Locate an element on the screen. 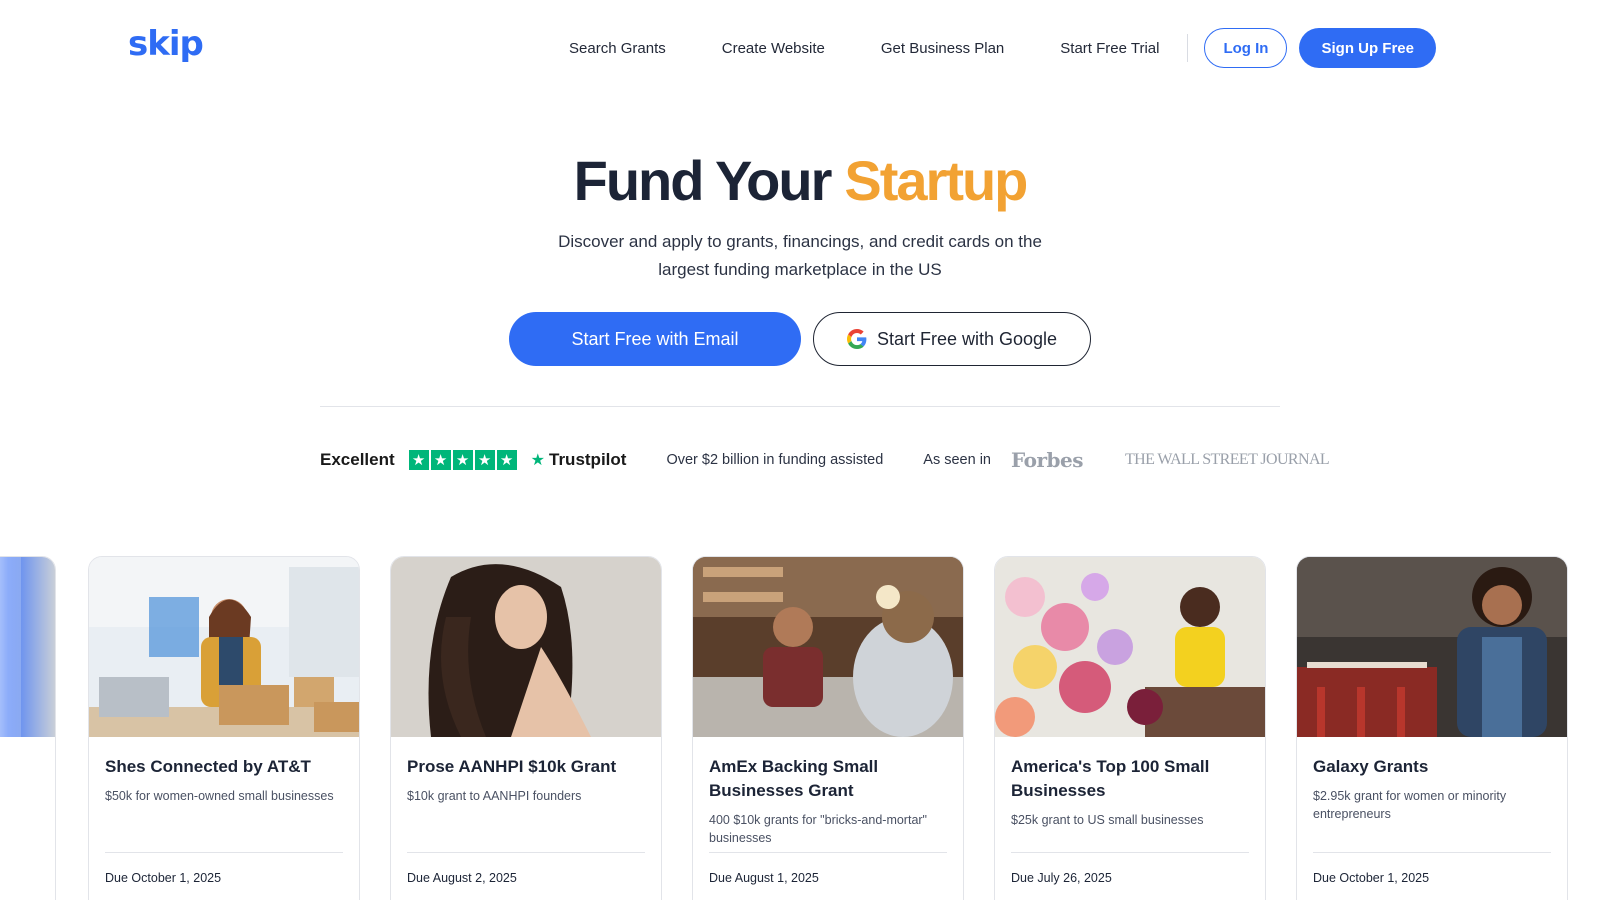 The width and height of the screenshot is (1600, 900). hero-title-main: Fund Your is located at coordinates (703, 180).